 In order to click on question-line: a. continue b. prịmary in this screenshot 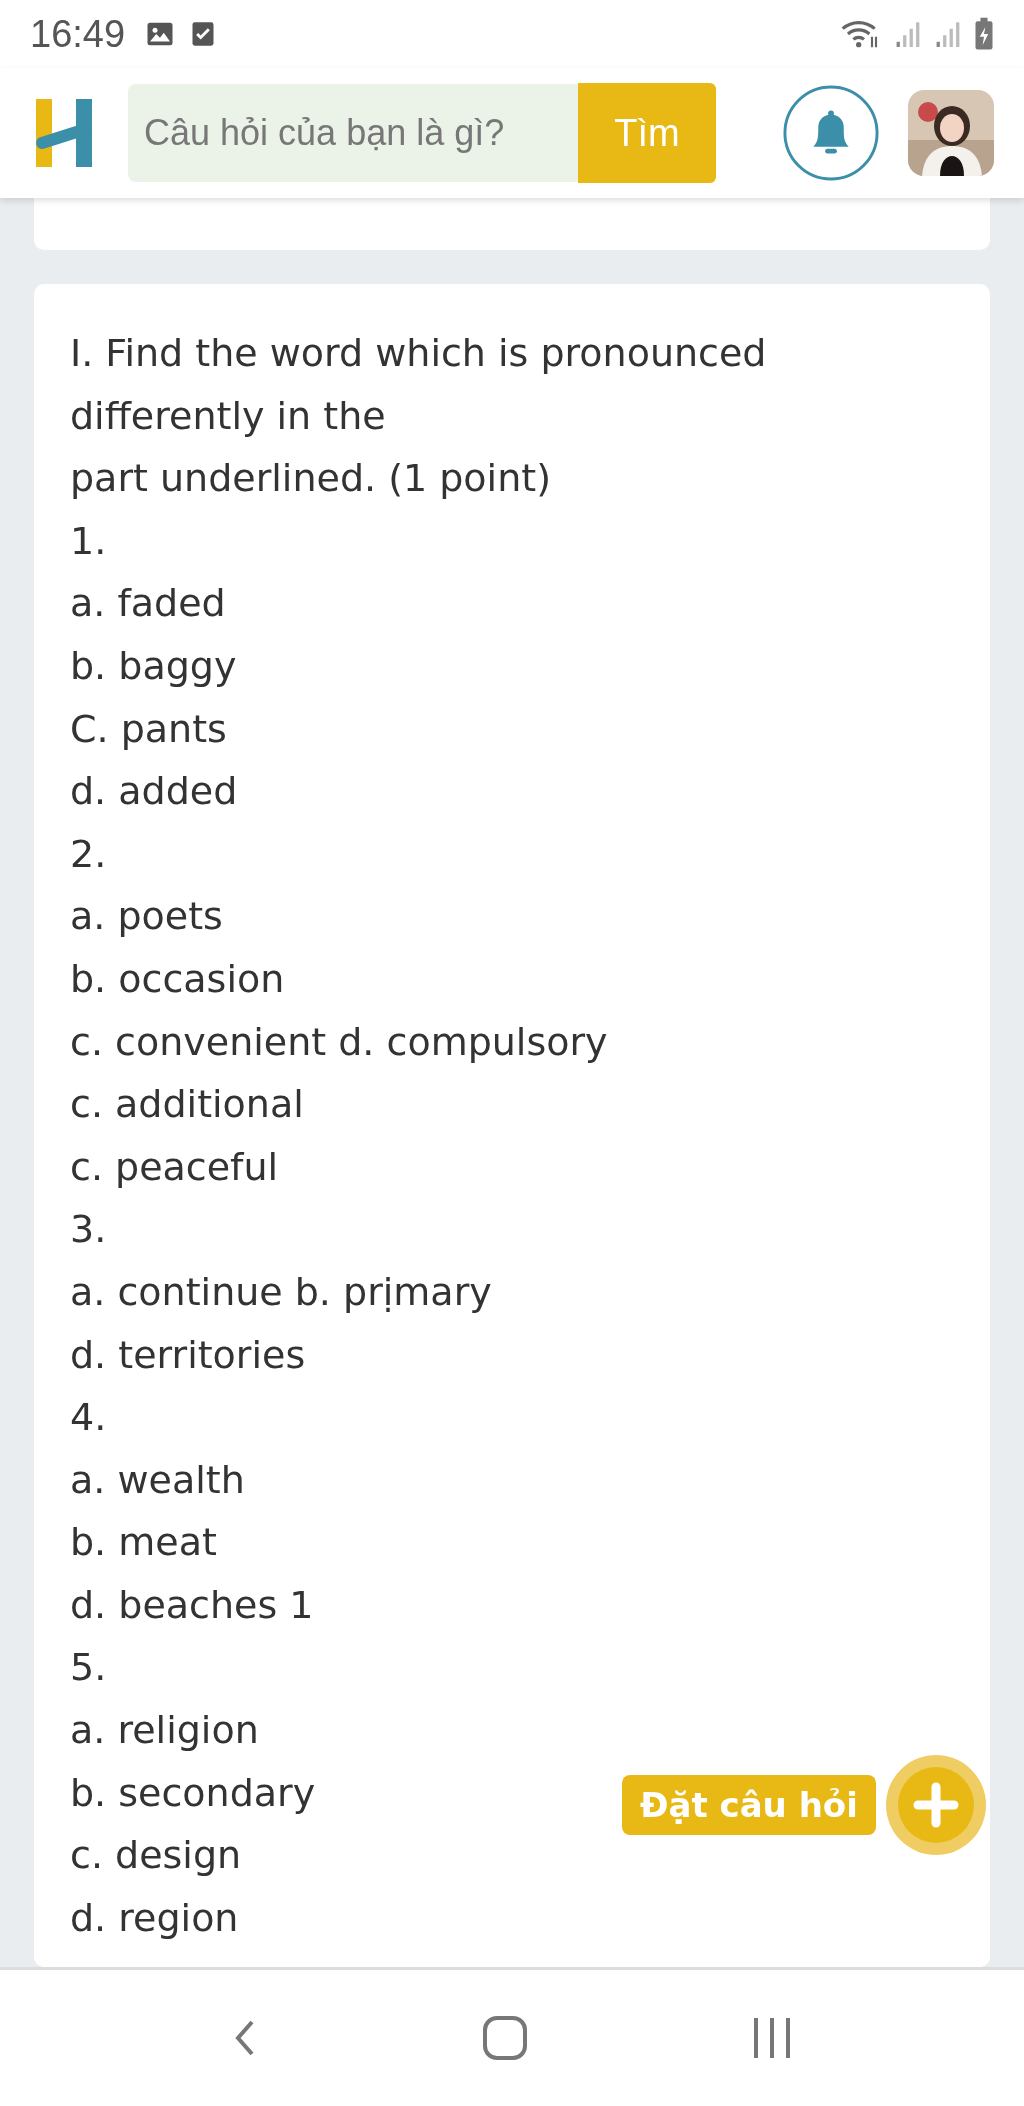, I will do `click(281, 1292)`.